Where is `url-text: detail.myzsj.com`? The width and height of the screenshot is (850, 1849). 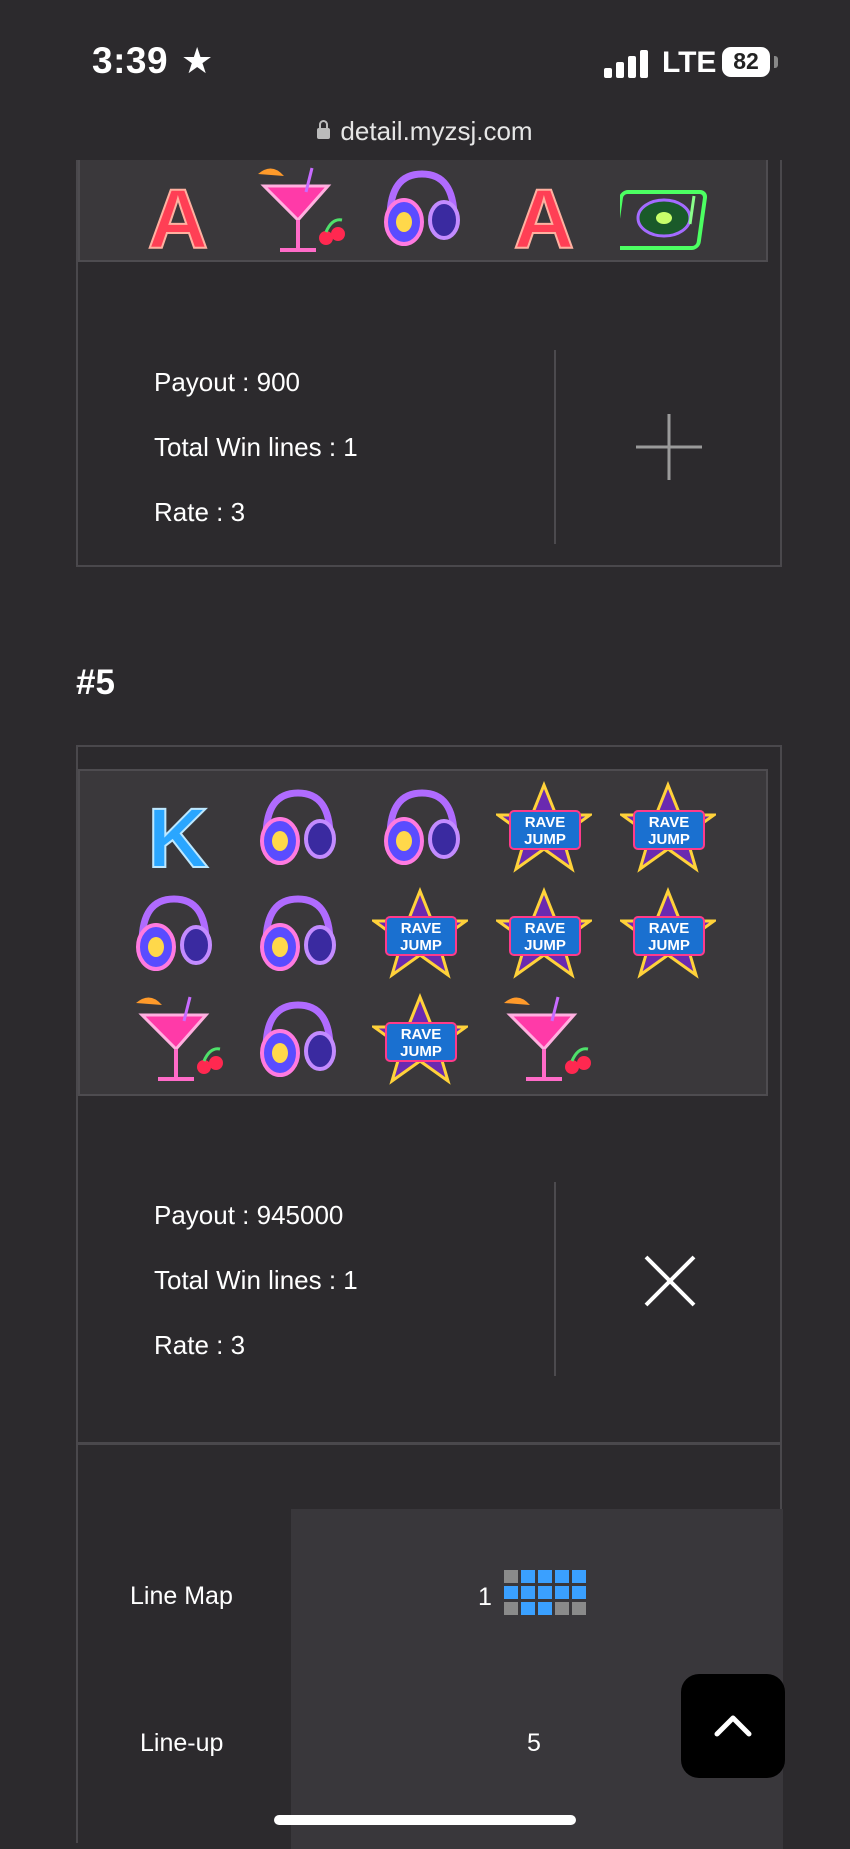 url-text: detail.myzsj.com is located at coordinates (436, 131).